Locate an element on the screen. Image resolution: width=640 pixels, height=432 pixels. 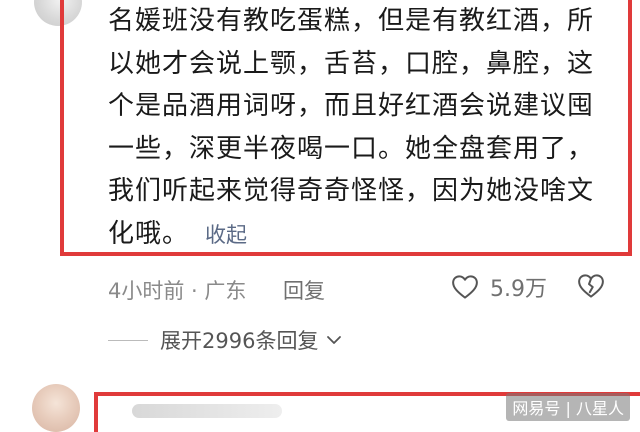
collapse-button: 收起 is located at coordinates (226, 235).